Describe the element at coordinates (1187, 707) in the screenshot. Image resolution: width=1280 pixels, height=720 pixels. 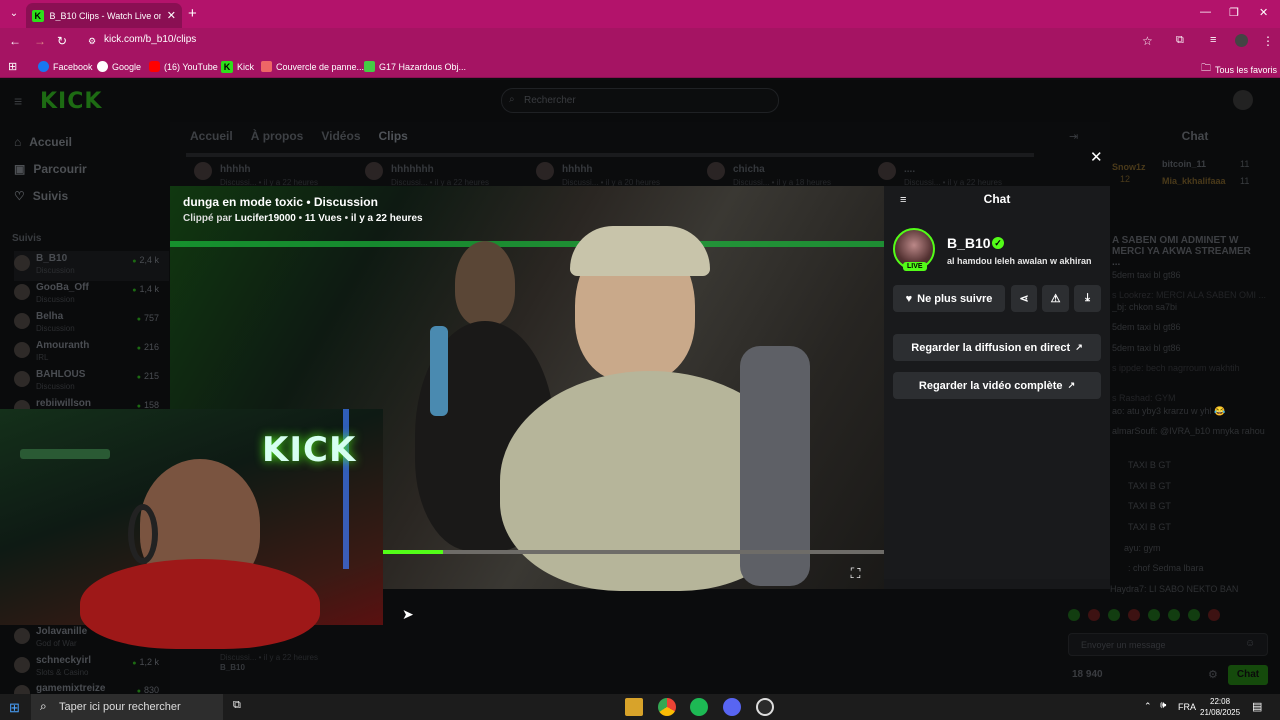
I see `language-indicator: FRA` at that location.